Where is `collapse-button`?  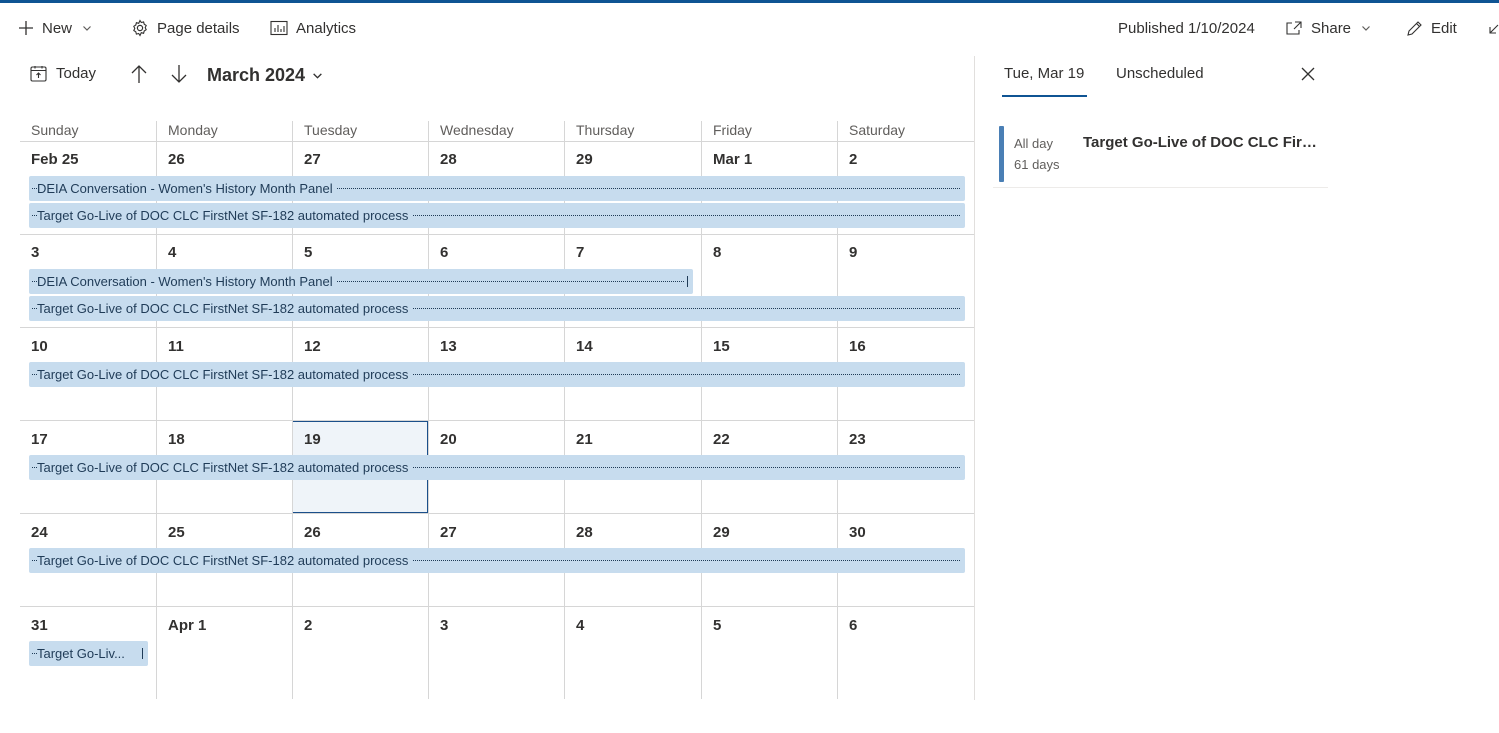
collapse-button is located at coordinates (1493, 28).